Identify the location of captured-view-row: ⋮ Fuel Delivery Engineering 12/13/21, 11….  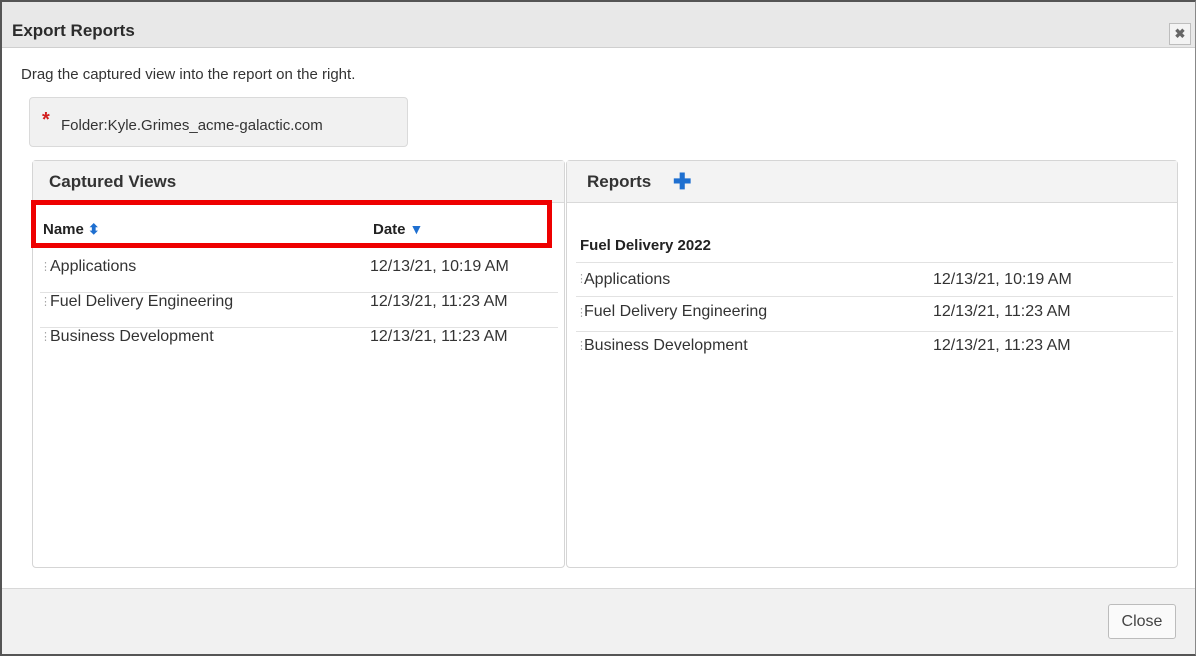
(299, 310).